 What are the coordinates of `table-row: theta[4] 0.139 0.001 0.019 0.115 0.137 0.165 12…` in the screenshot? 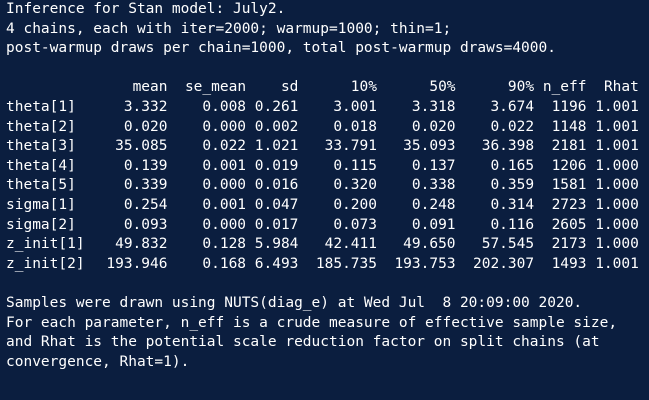 It's located at (327, 167).